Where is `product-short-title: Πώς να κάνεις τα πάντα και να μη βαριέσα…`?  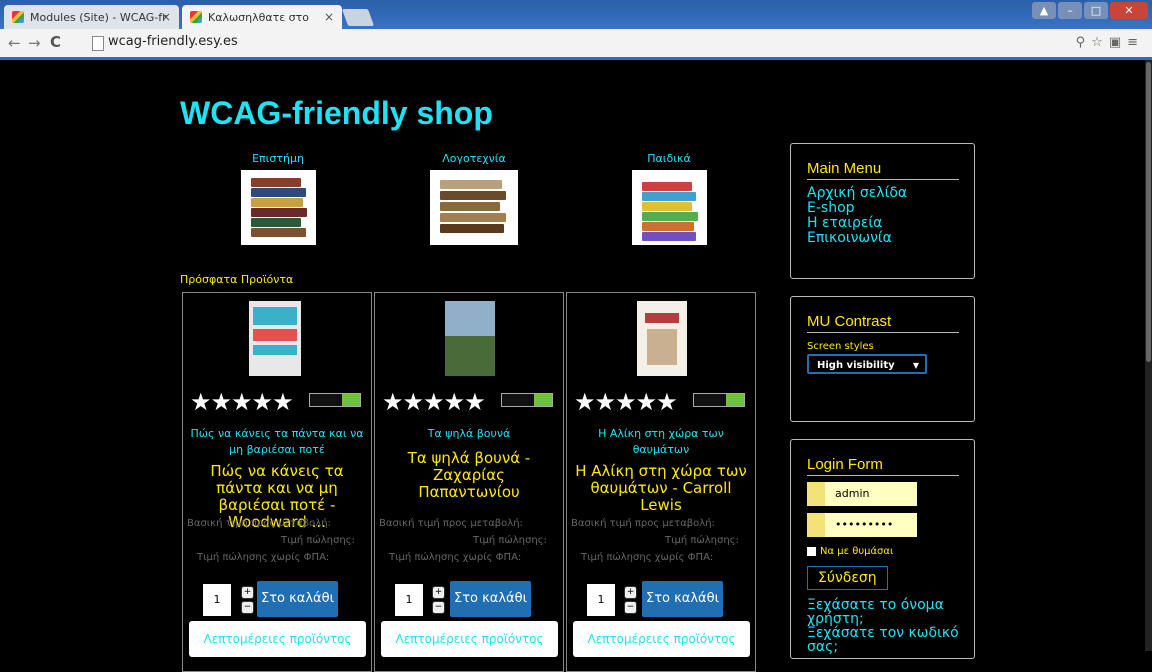
product-short-title: Πώς να κάνεις τα πάντα και να μη βαριέσα… is located at coordinates (277, 442).